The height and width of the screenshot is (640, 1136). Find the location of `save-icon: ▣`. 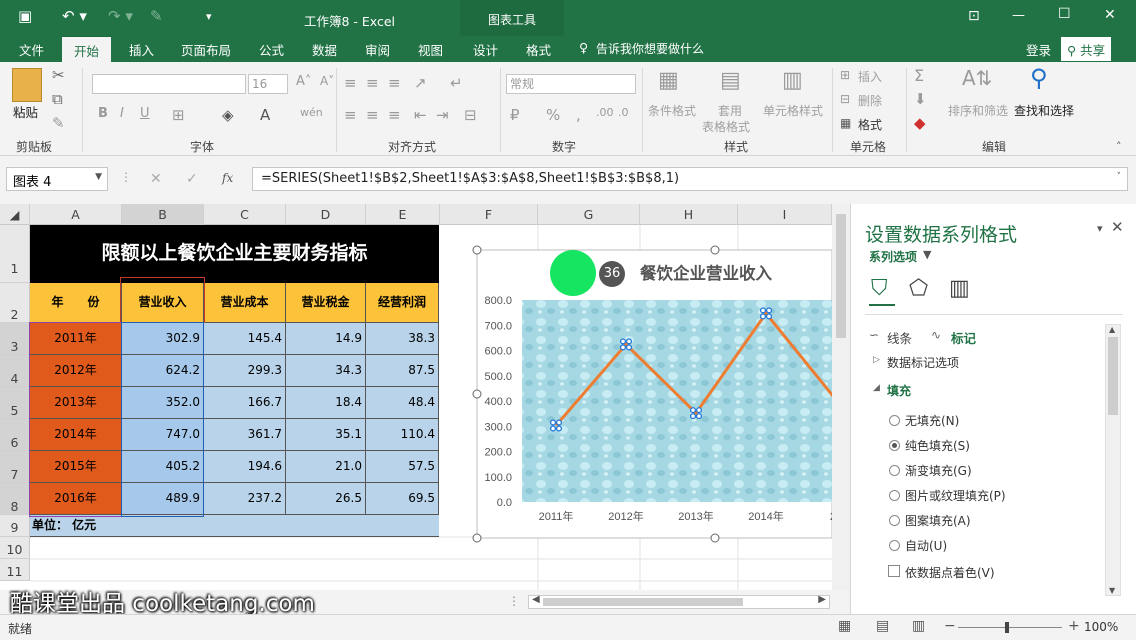

save-icon: ▣ is located at coordinates (25, 16).